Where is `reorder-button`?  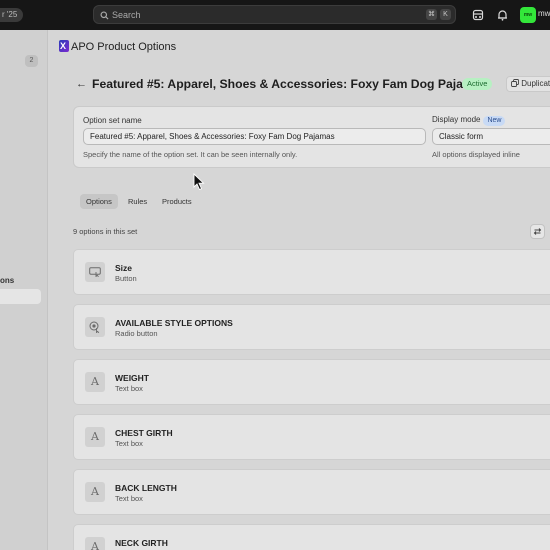 reorder-button is located at coordinates (537, 231).